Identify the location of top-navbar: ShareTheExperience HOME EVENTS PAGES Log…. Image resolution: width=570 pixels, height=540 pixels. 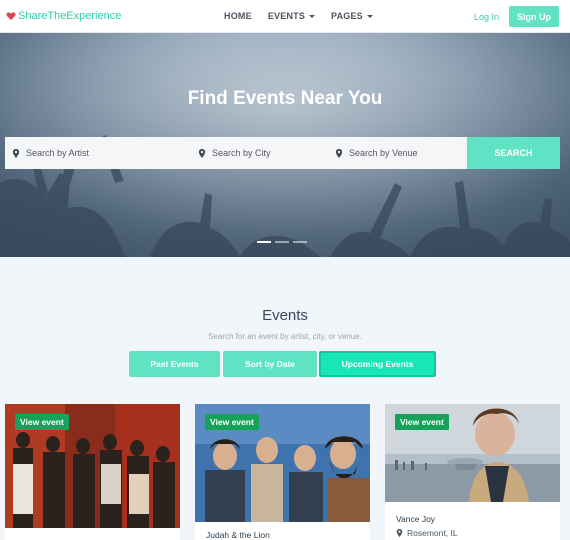
(285, 16).